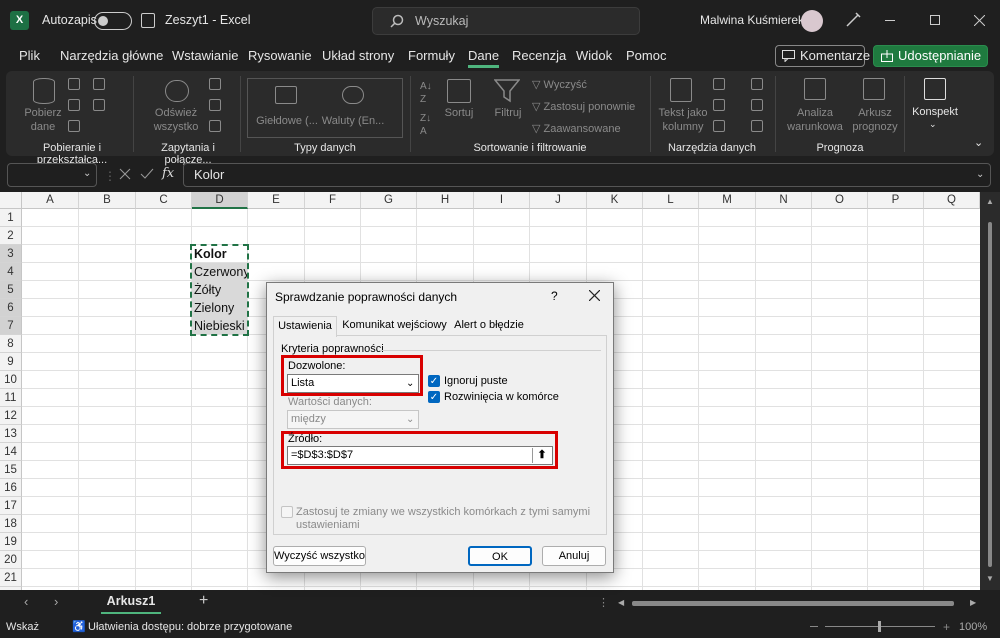  Describe the element at coordinates (11, 416) in the screenshot. I see `row-header: 12` at that location.